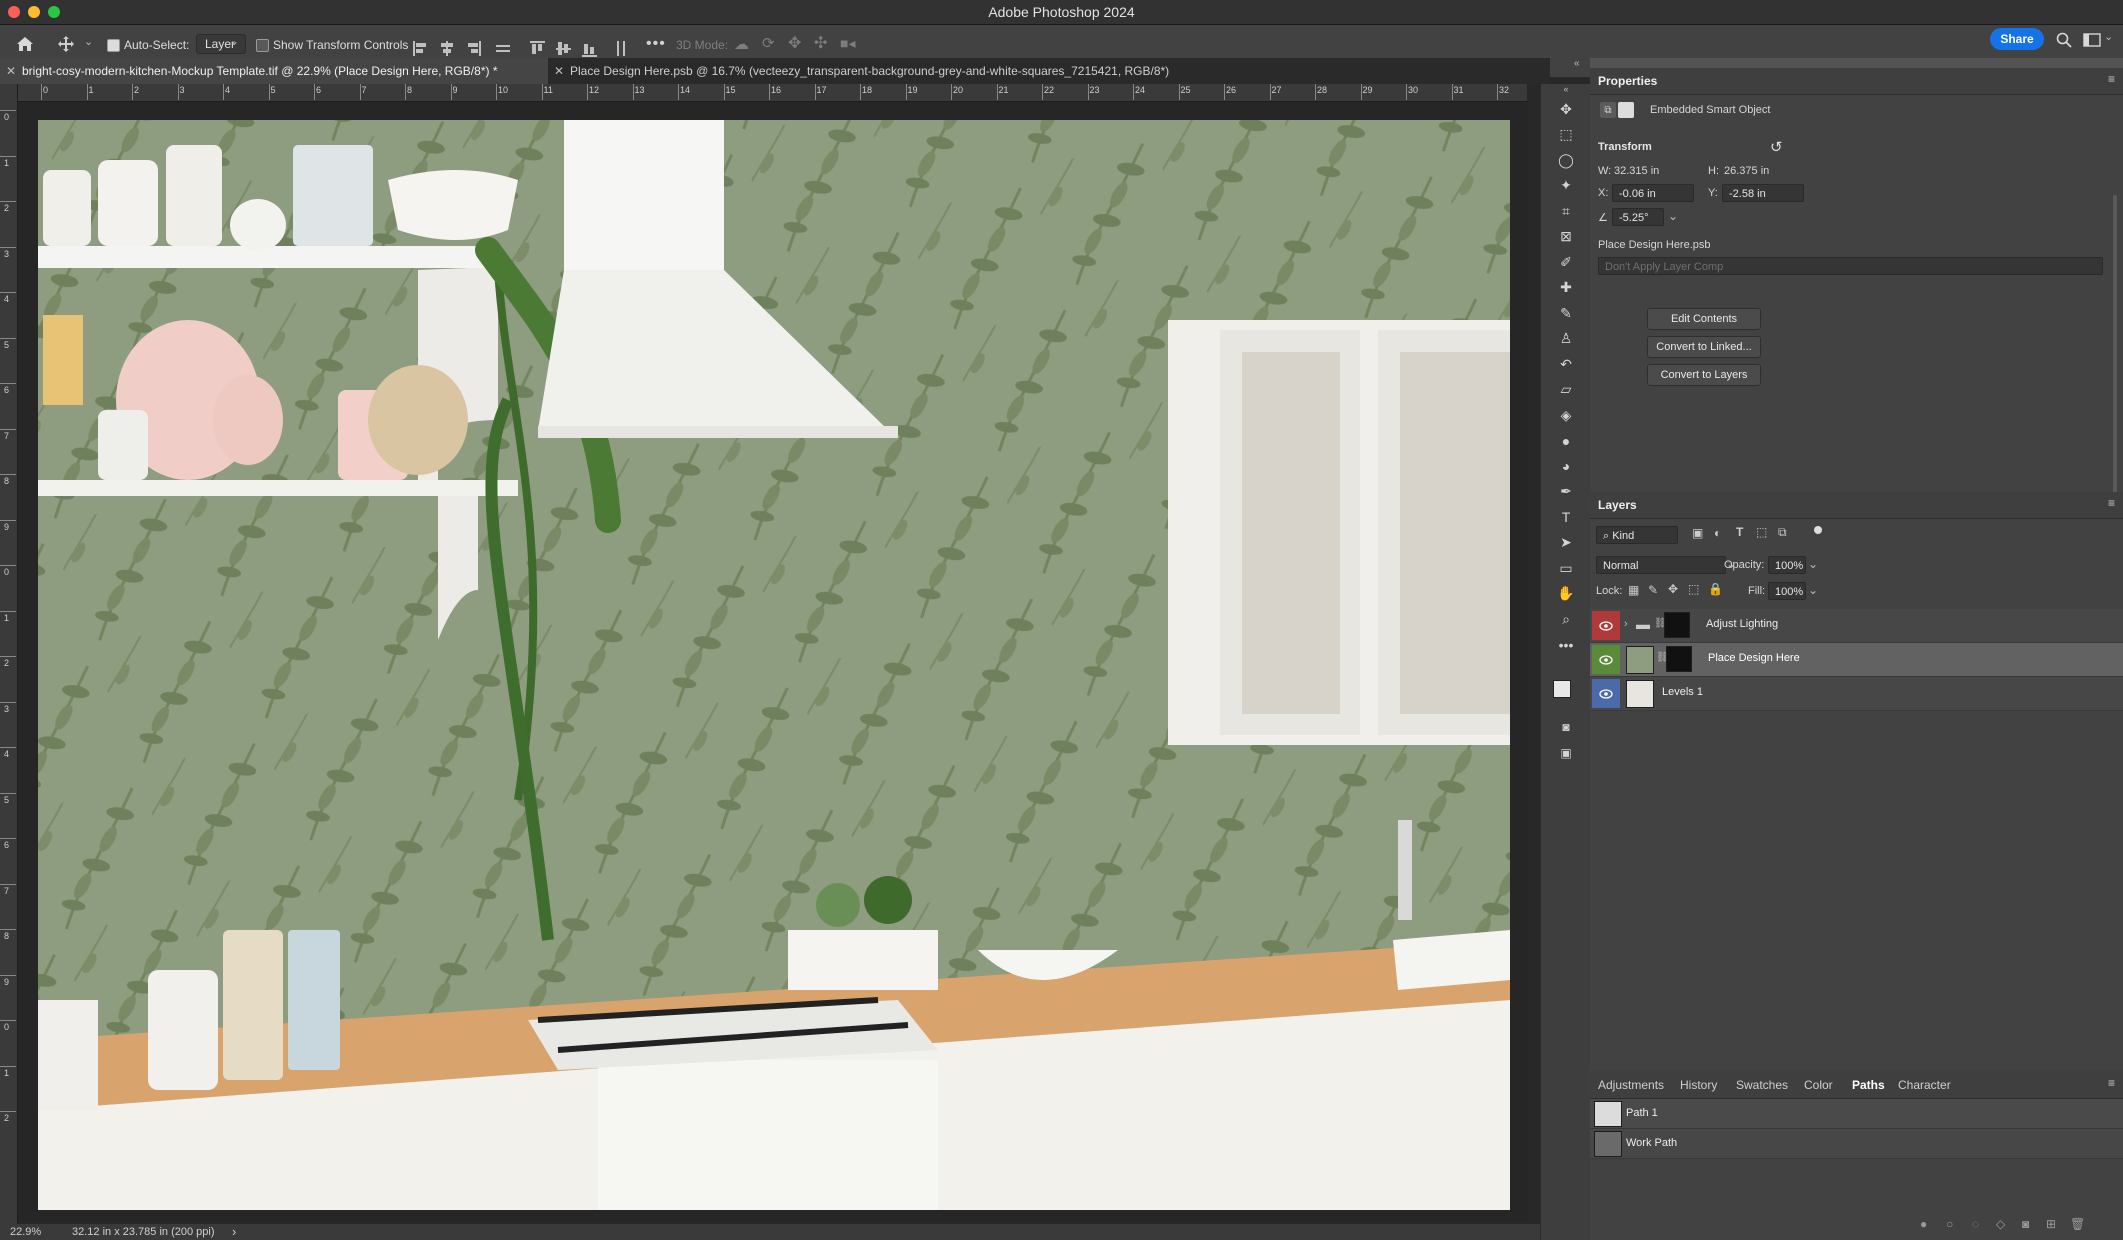 The height and width of the screenshot is (1240, 2123). What do you see at coordinates (656, 44) in the screenshot?
I see `more-options-icon: •••` at bounding box center [656, 44].